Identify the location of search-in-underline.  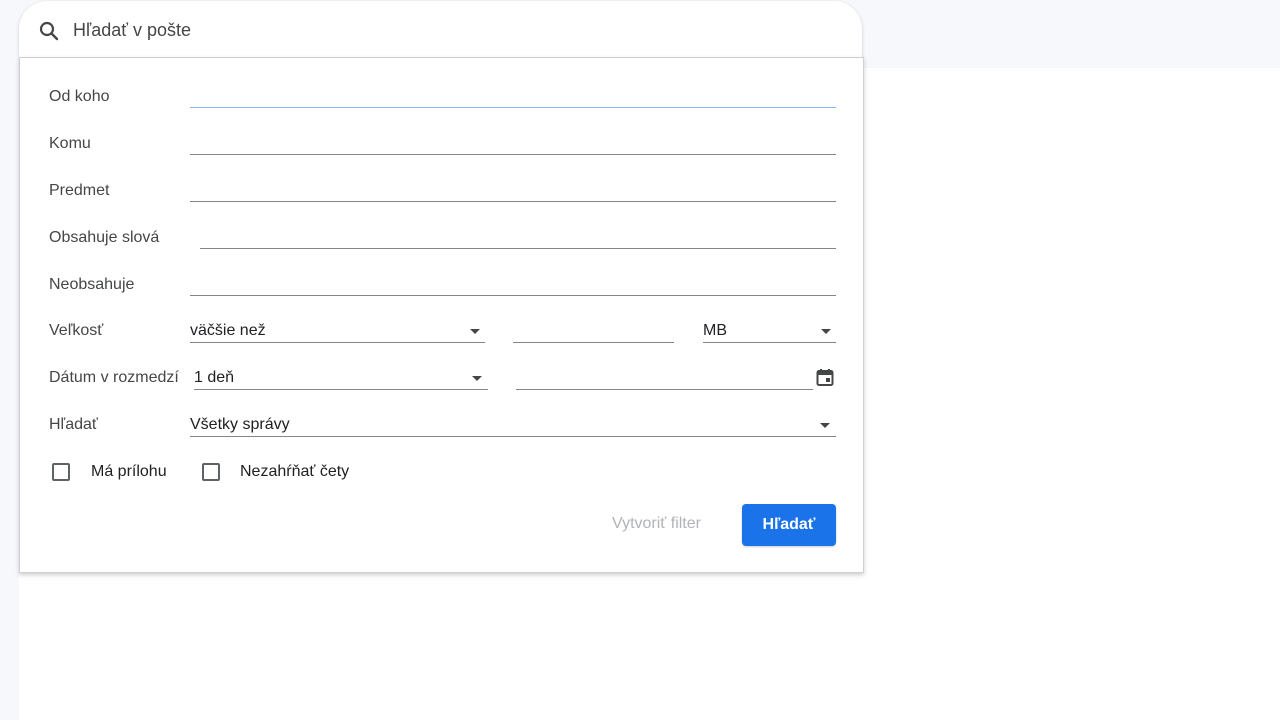
(513, 436).